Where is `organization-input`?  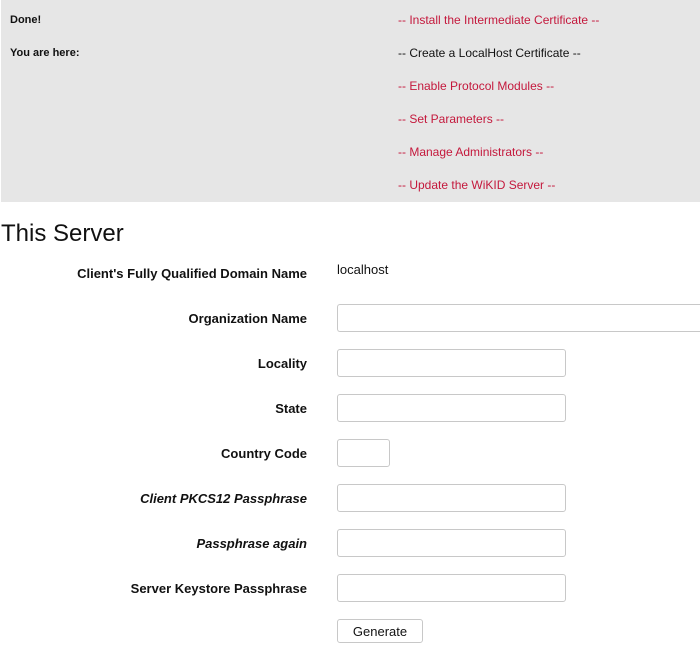 organization-input is located at coordinates (518, 318).